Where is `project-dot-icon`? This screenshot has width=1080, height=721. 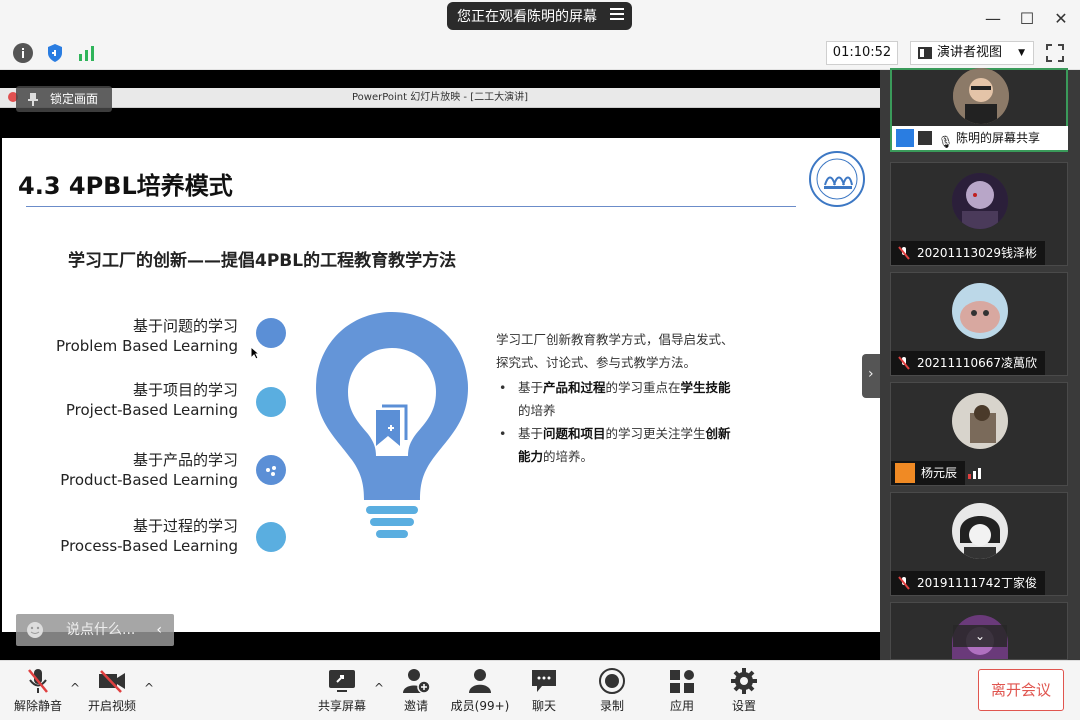
project-dot-icon is located at coordinates (271, 402).